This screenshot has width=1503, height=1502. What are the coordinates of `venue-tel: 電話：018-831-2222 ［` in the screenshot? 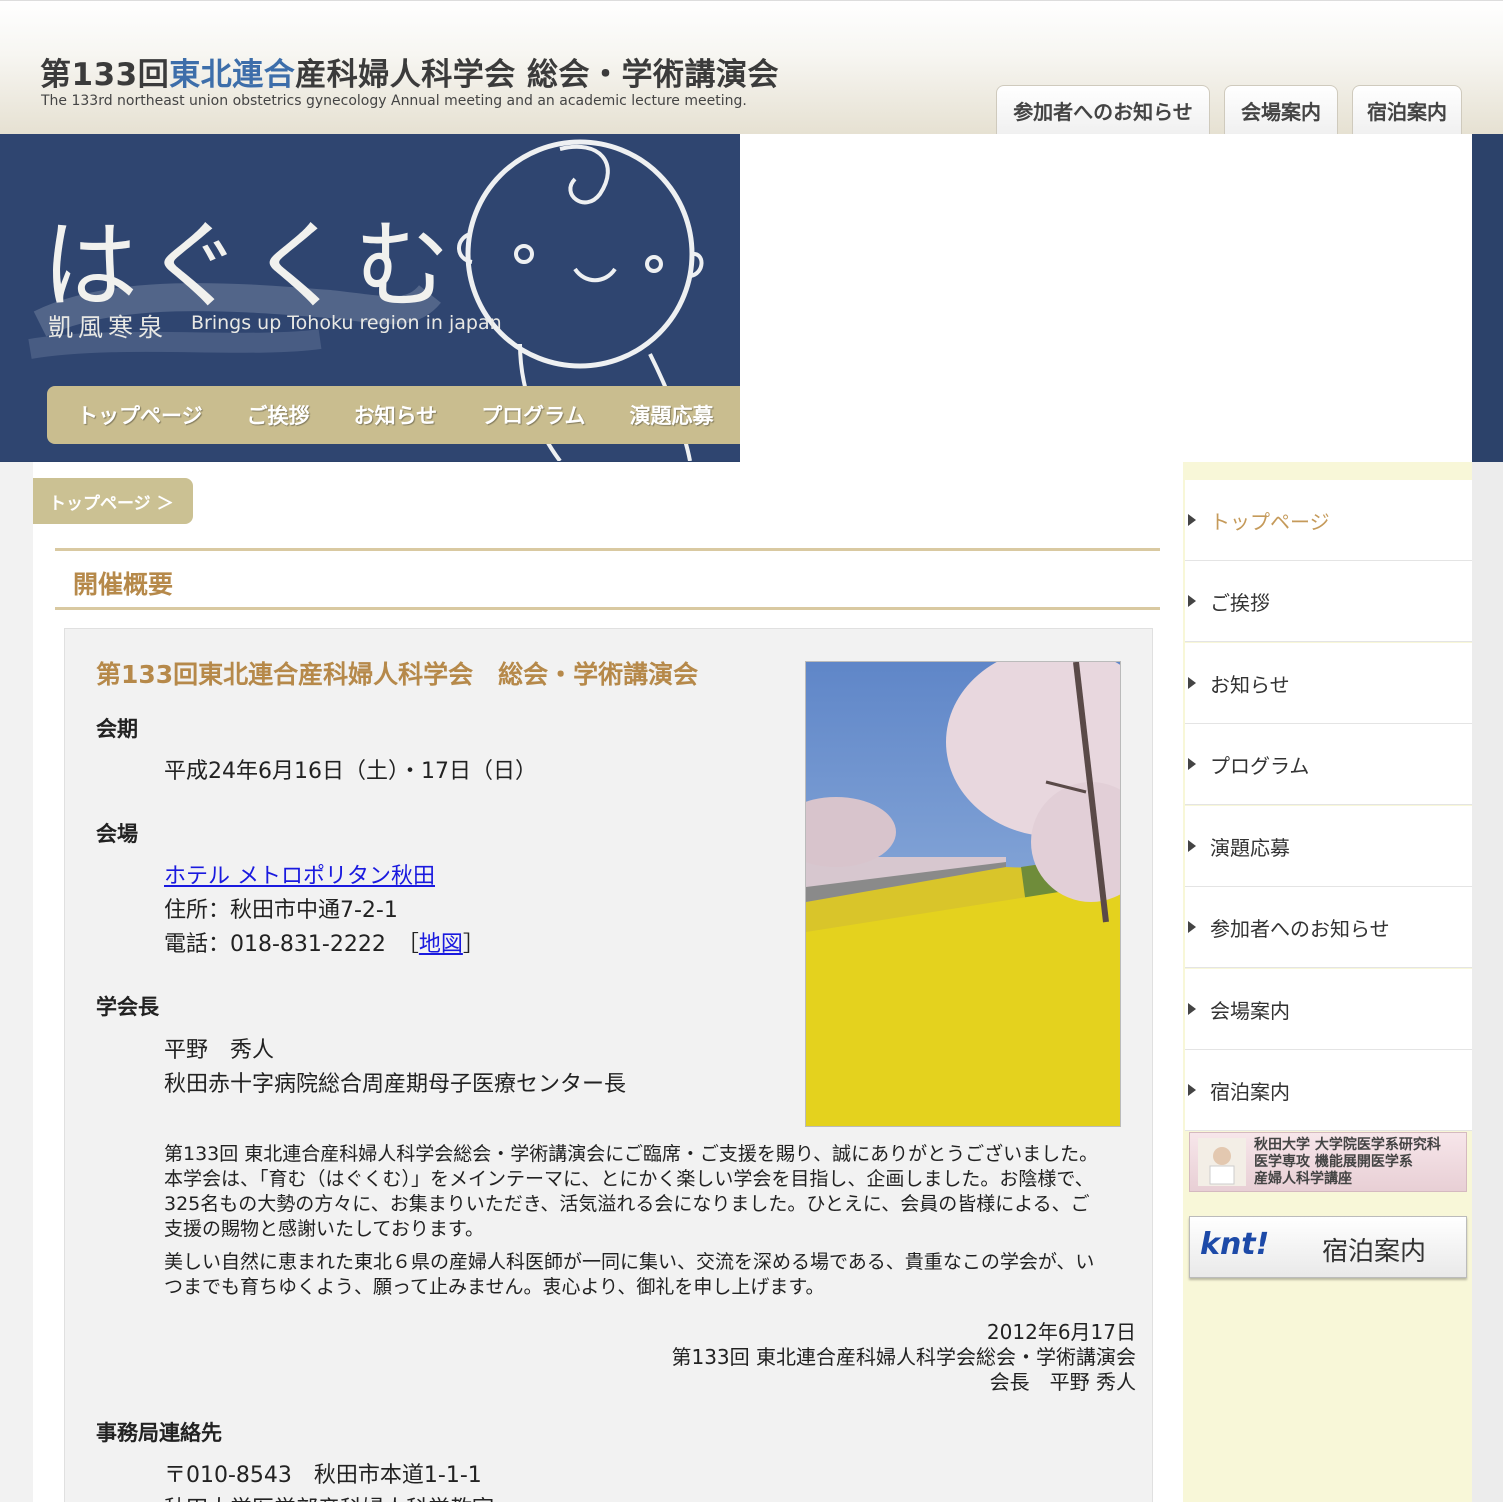 It's located at (291, 944).